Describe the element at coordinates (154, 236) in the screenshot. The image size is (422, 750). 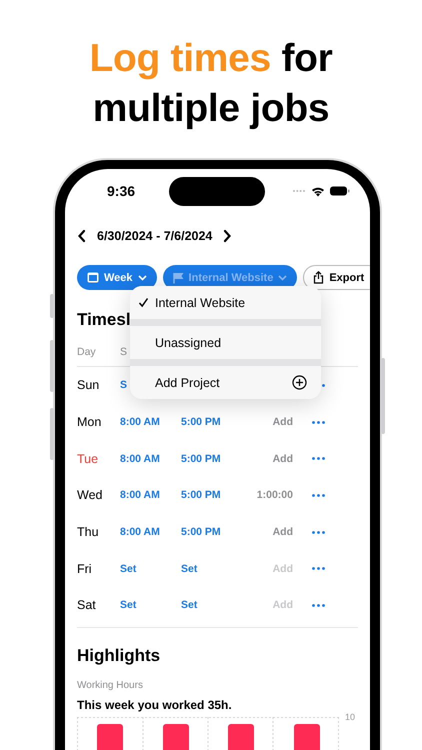
I see `date-range: 6/30/2024 - 7/6/2024` at that location.